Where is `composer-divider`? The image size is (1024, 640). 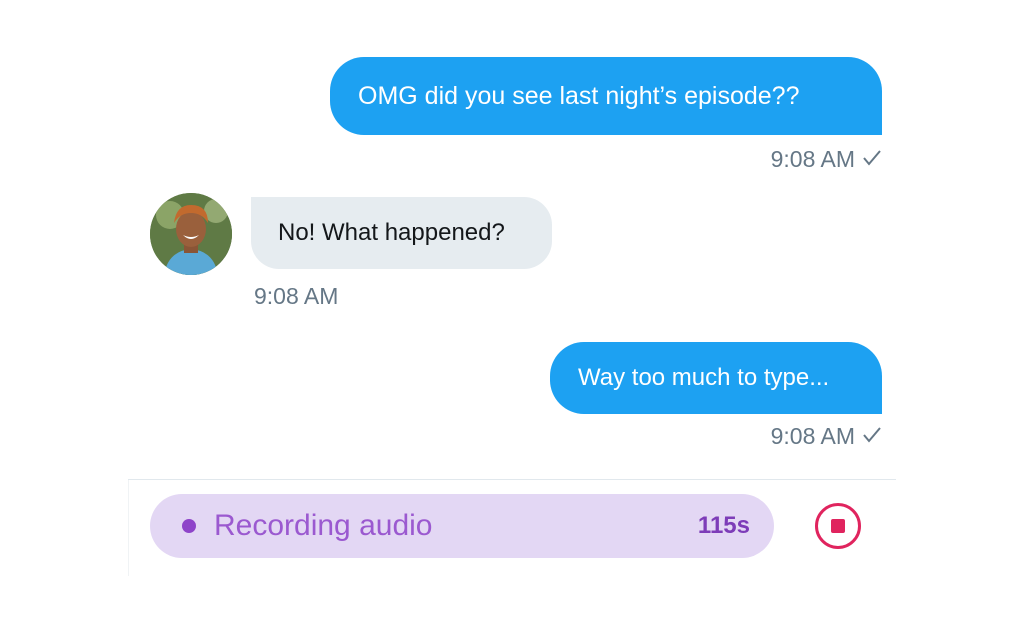
composer-divider is located at coordinates (512, 479).